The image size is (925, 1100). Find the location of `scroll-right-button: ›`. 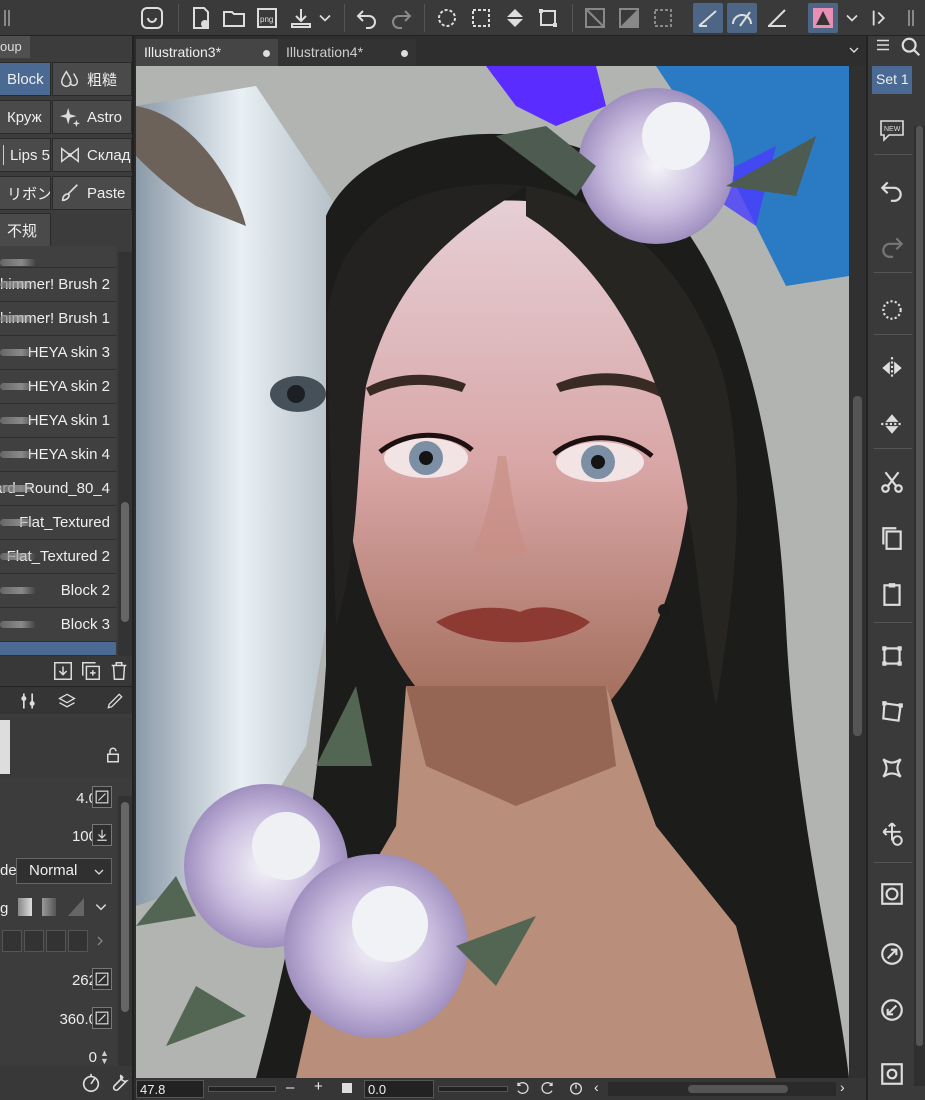

scroll-right-button: › is located at coordinates (842, 1087).